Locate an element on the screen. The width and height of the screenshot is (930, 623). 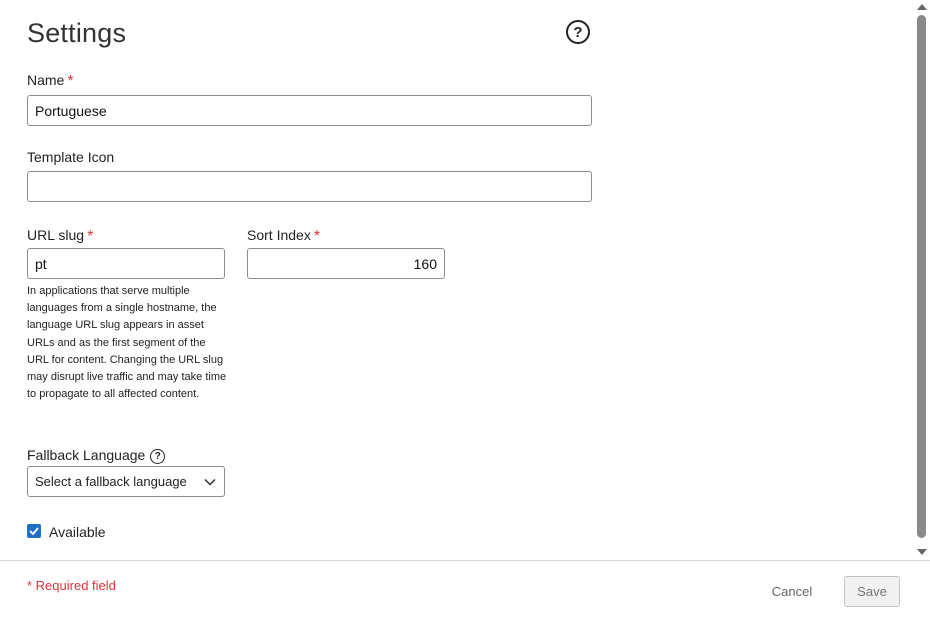
fallback-language-selected: Select a fallback language is located at coordinates (111, 481).